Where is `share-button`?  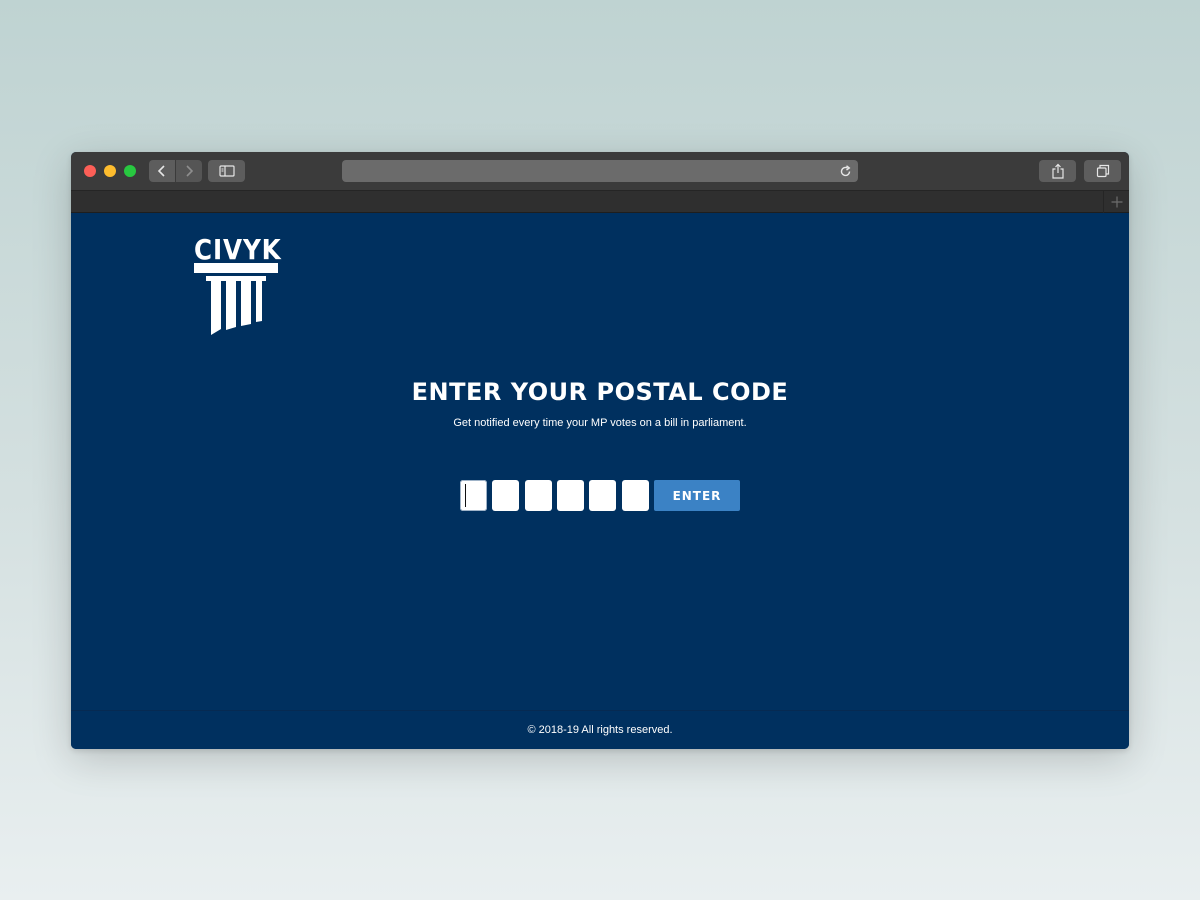
share-button is located at coordinates (1057, 171).